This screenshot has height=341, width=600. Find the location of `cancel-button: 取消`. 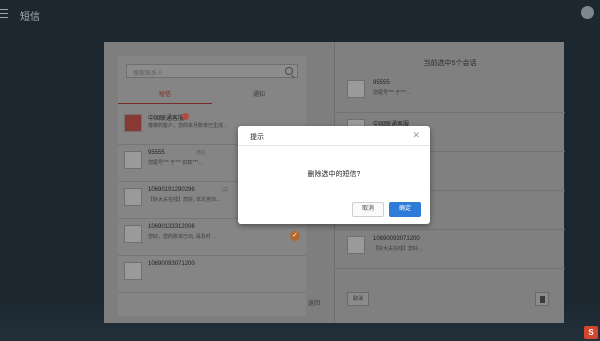

cancel-button: 取消 is located at coordinates (368, 209).